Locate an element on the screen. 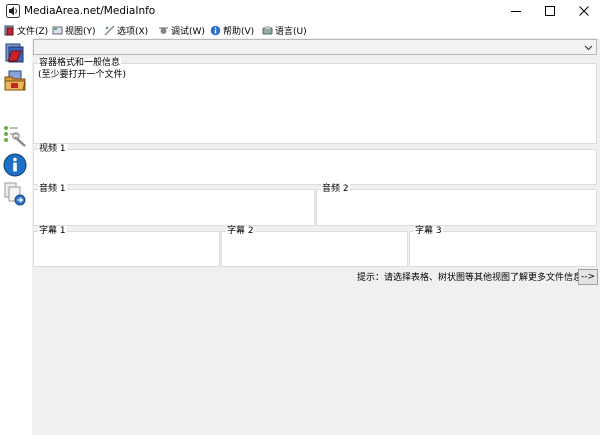 This screenshot has width=600, height=435. export-icon is located at coordinates (15, 194).